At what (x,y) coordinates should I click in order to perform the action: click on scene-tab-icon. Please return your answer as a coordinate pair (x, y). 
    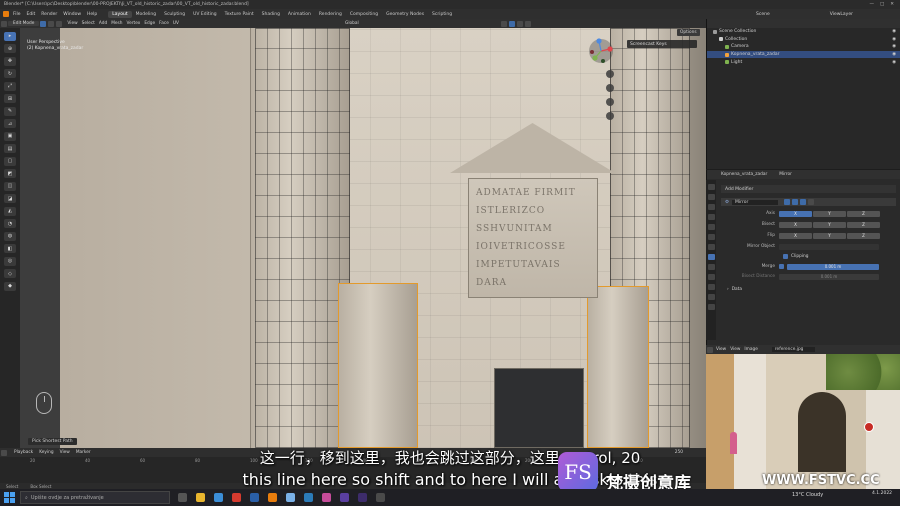
    Looking at the image, I should click on (711, 227).